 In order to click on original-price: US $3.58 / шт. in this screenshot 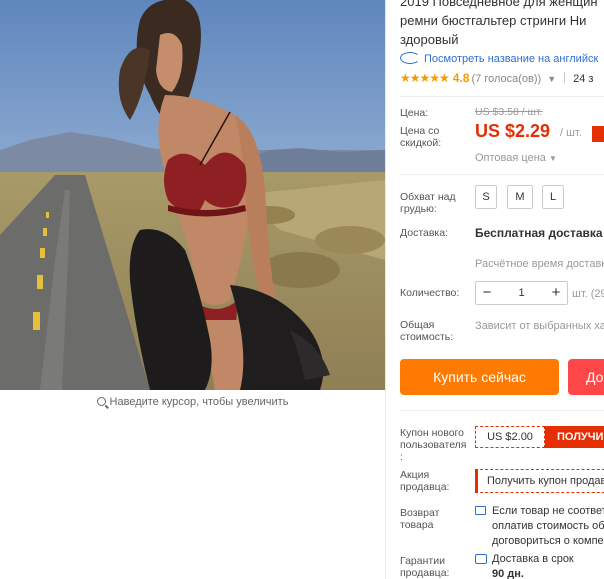, I will do `click(509, 112)`.